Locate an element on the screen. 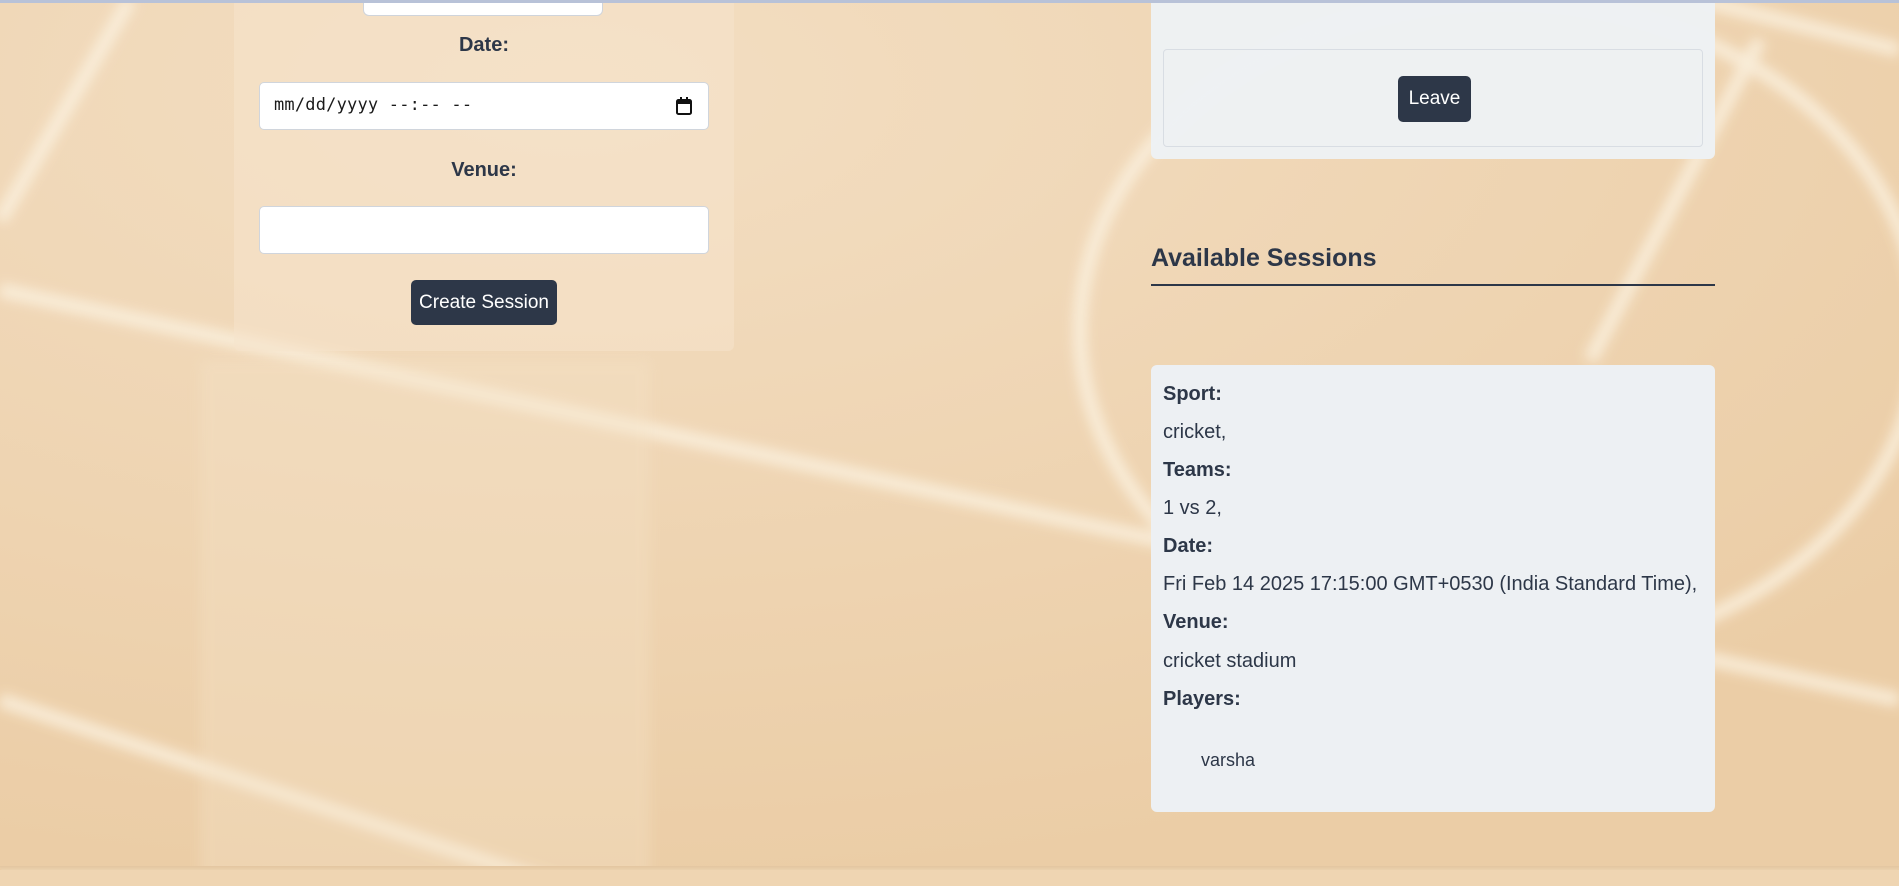  leave-button: Leave is located at coordinates (1434, 99).